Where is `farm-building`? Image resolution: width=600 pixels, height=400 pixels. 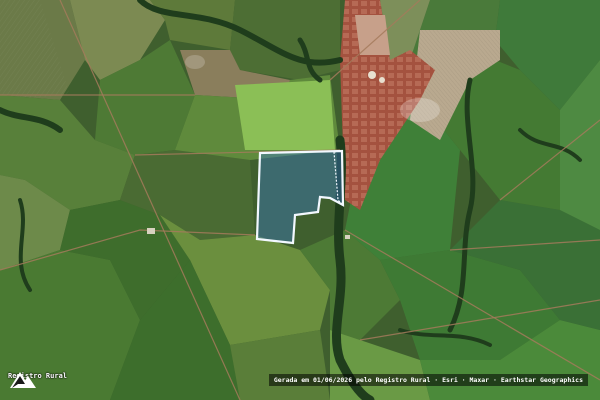 farm-building is located at coordinates (151, 231).